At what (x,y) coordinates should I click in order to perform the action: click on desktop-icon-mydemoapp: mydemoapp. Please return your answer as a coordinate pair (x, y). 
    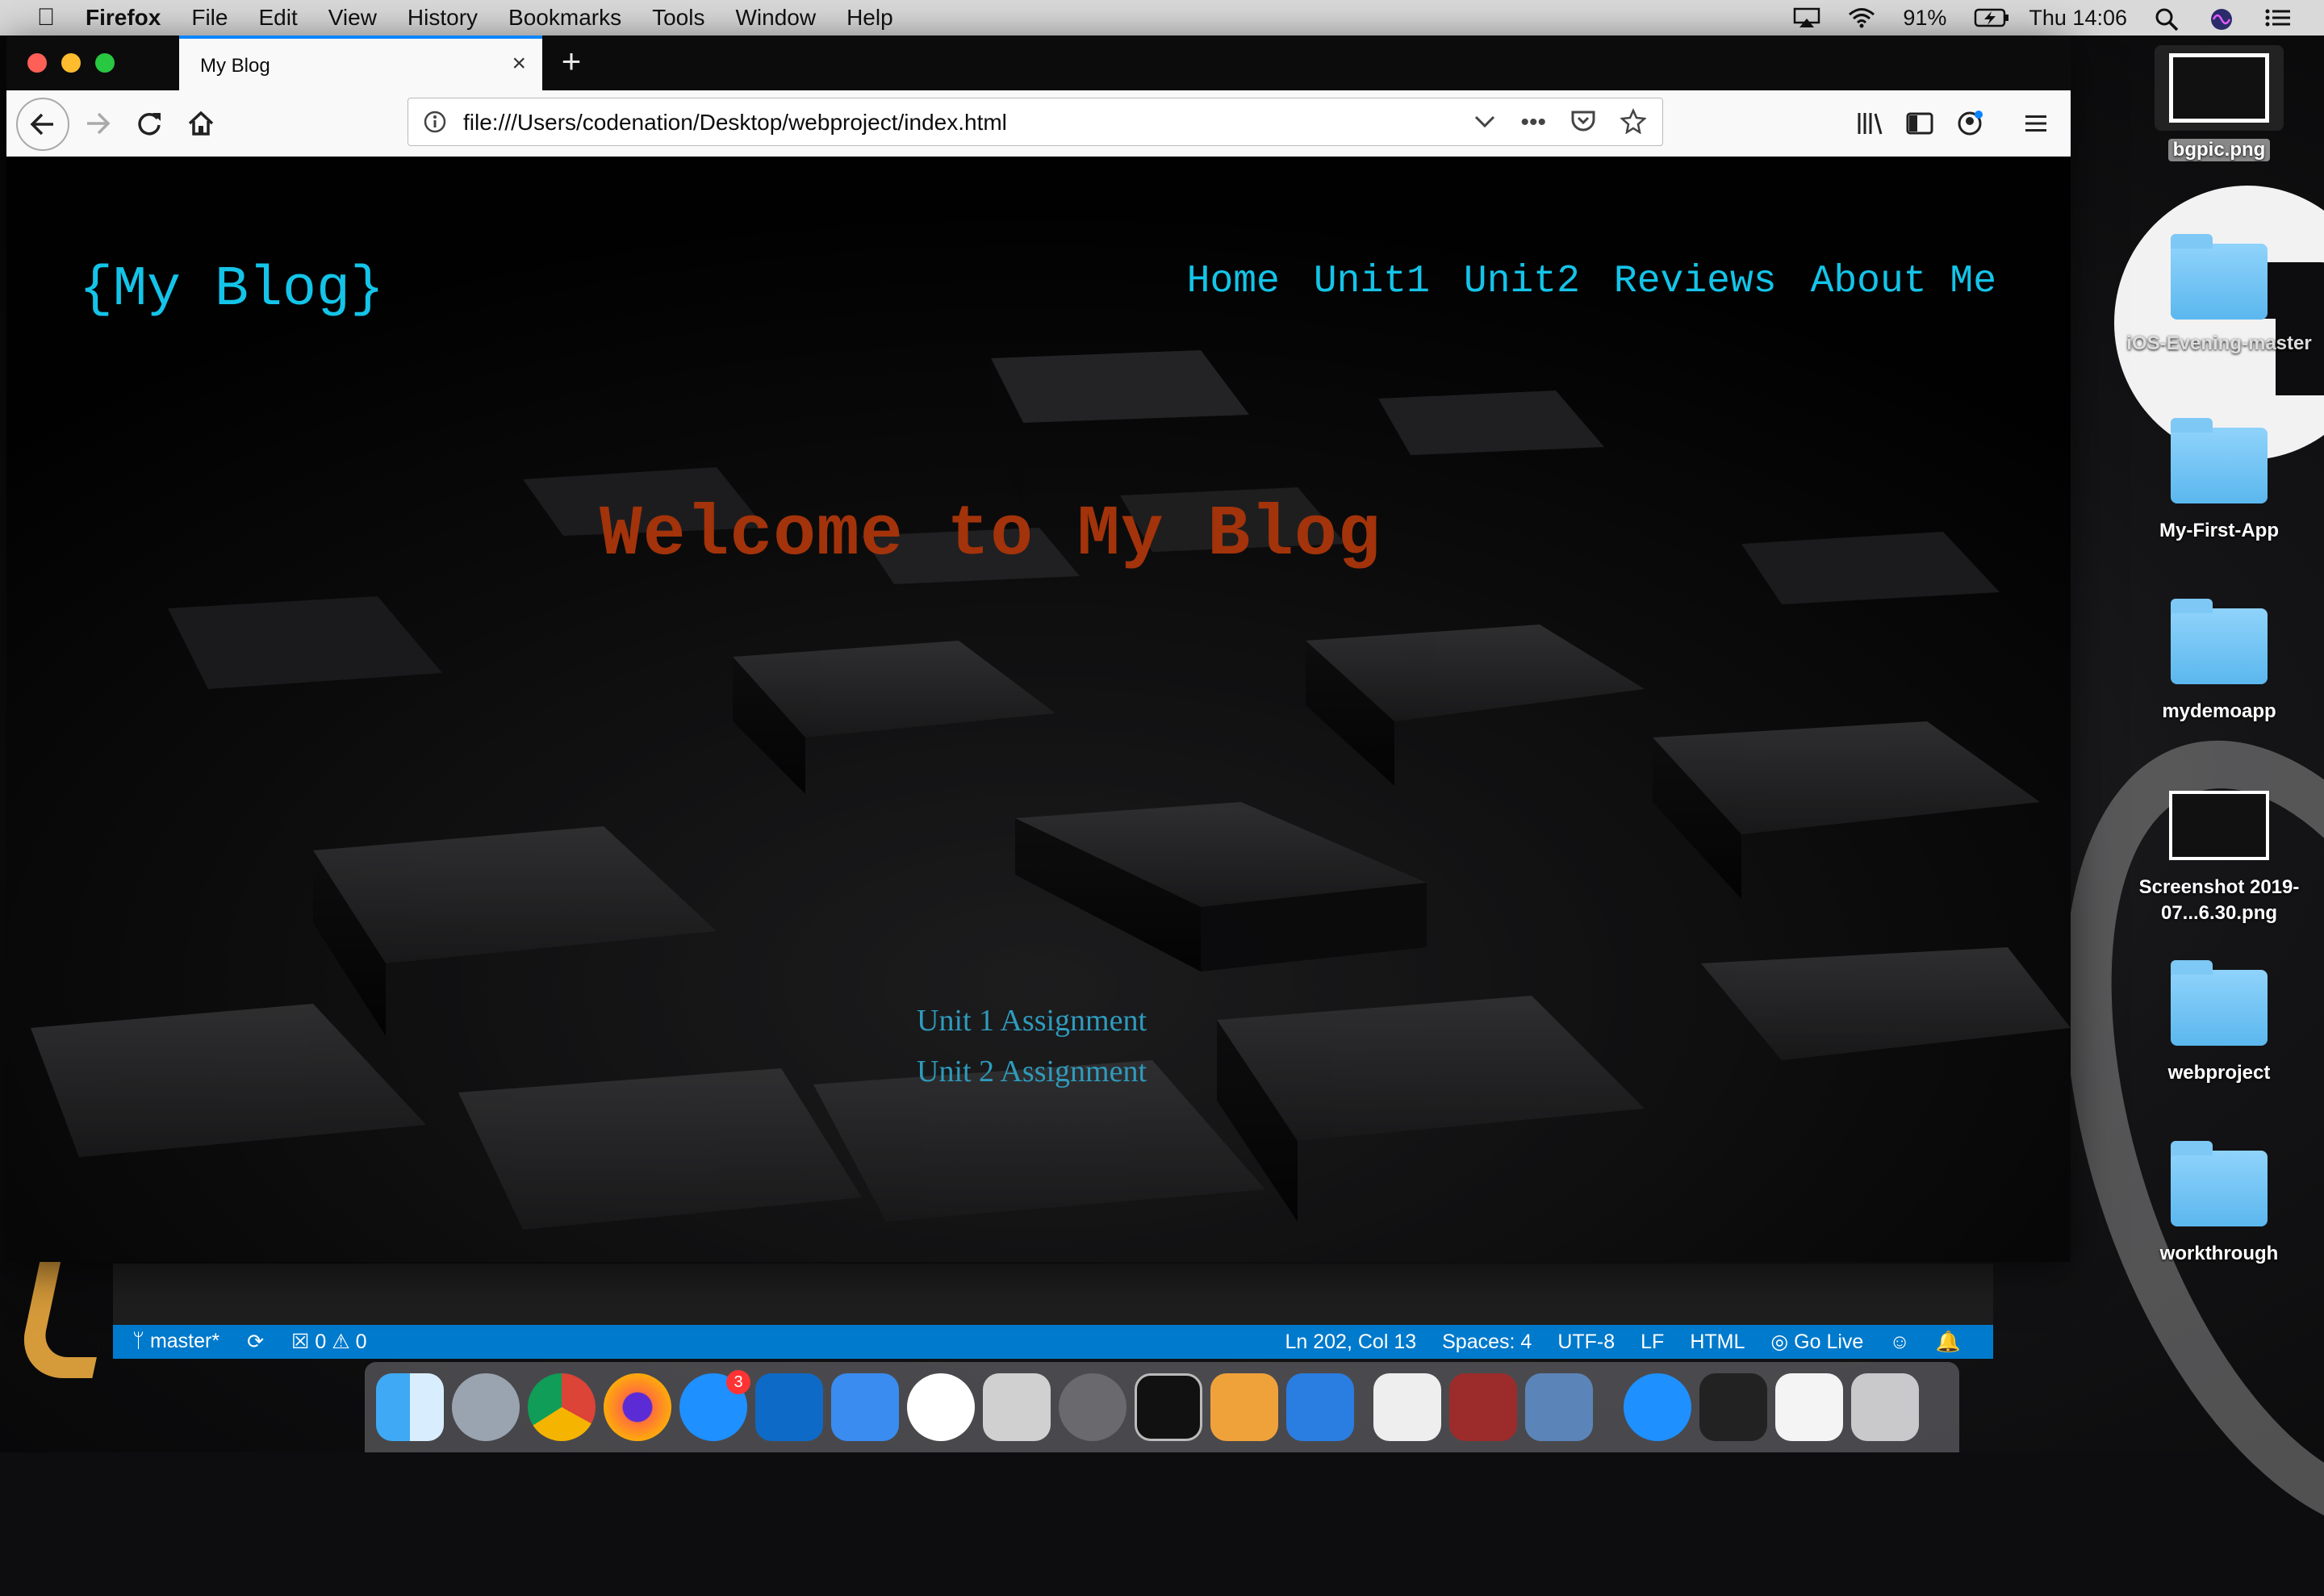
    Looking at the image, I should click on (2219, 661).